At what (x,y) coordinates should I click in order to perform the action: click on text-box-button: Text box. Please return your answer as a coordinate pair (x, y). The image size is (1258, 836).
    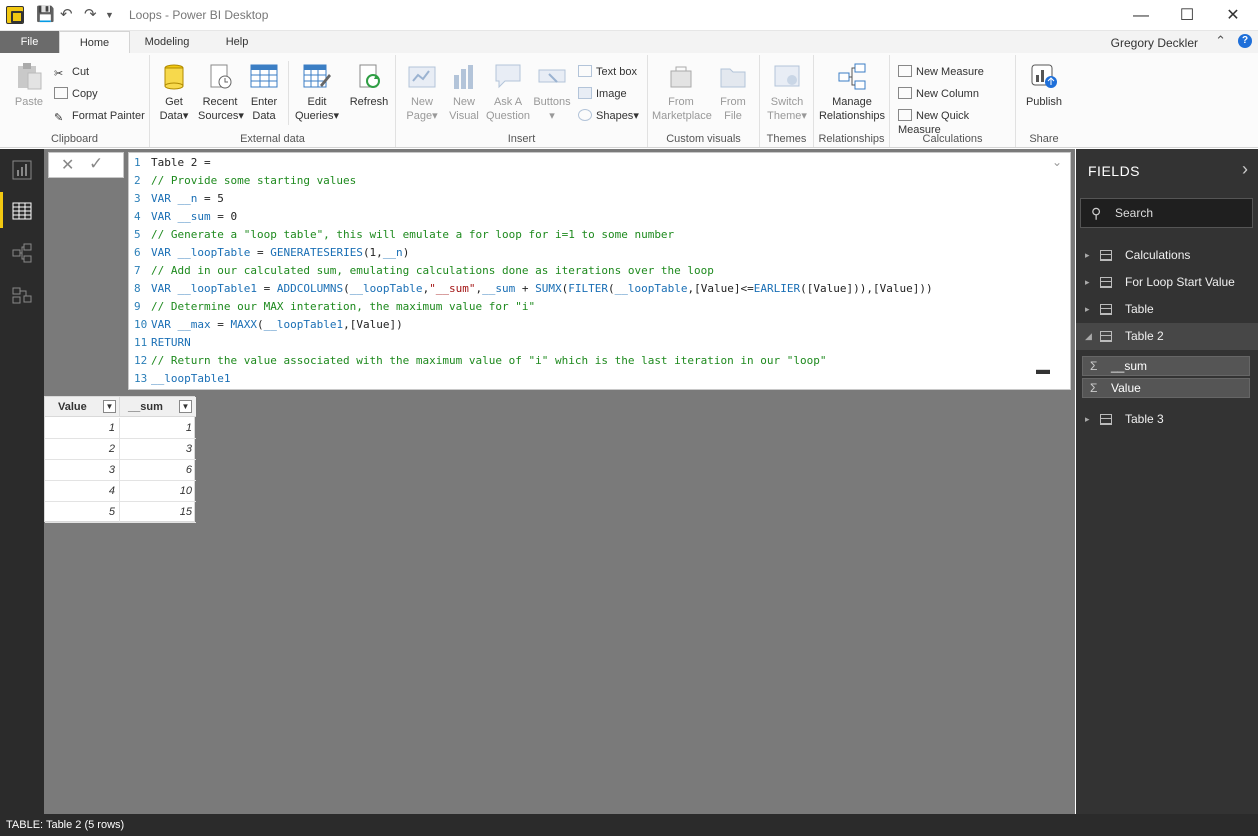
    Looking at the image, I should click on (607, 72).